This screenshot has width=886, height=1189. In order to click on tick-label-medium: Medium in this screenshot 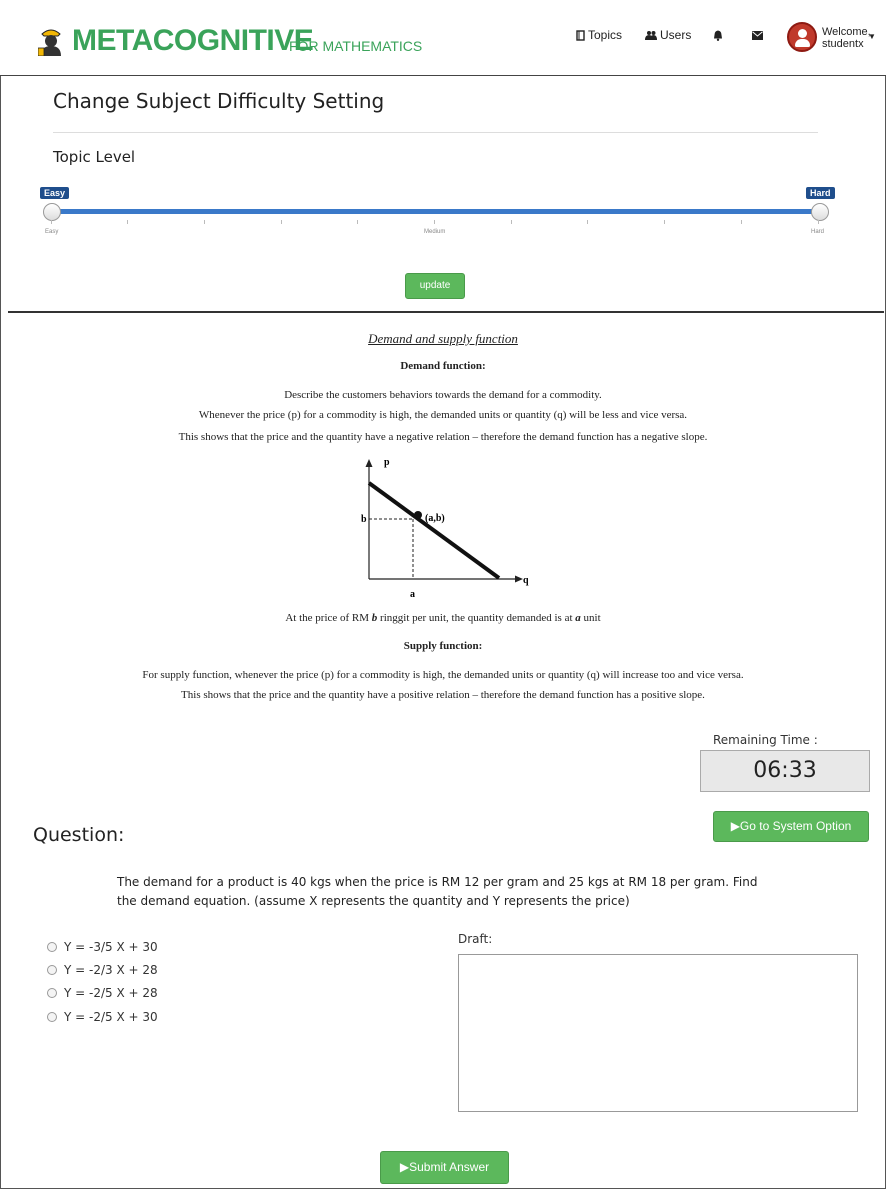, I will do `click(435, 232)`.